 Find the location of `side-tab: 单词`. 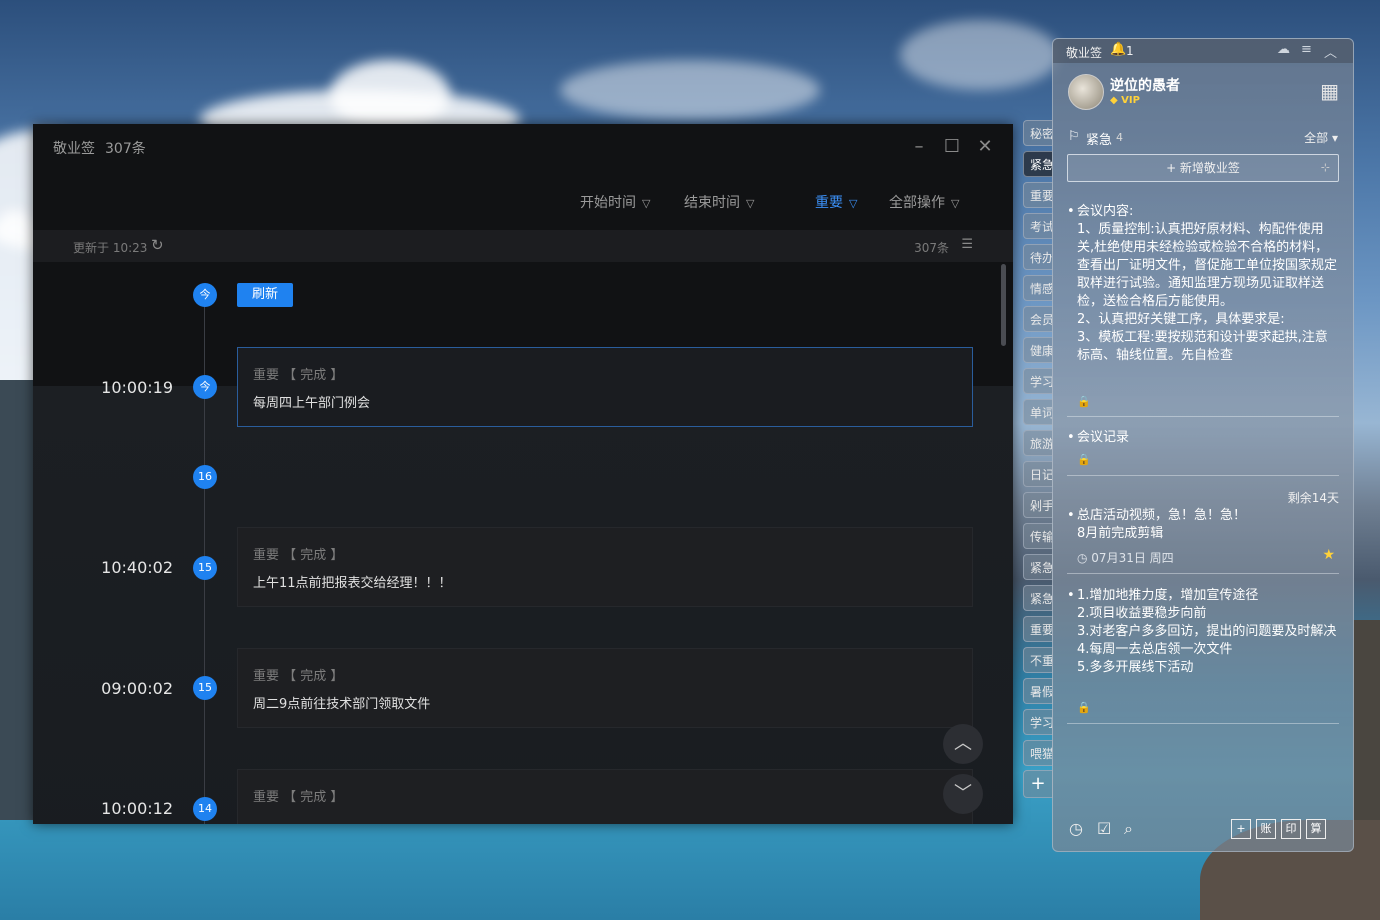

side-tab: 单词 is located at coordinates (1038, 412).